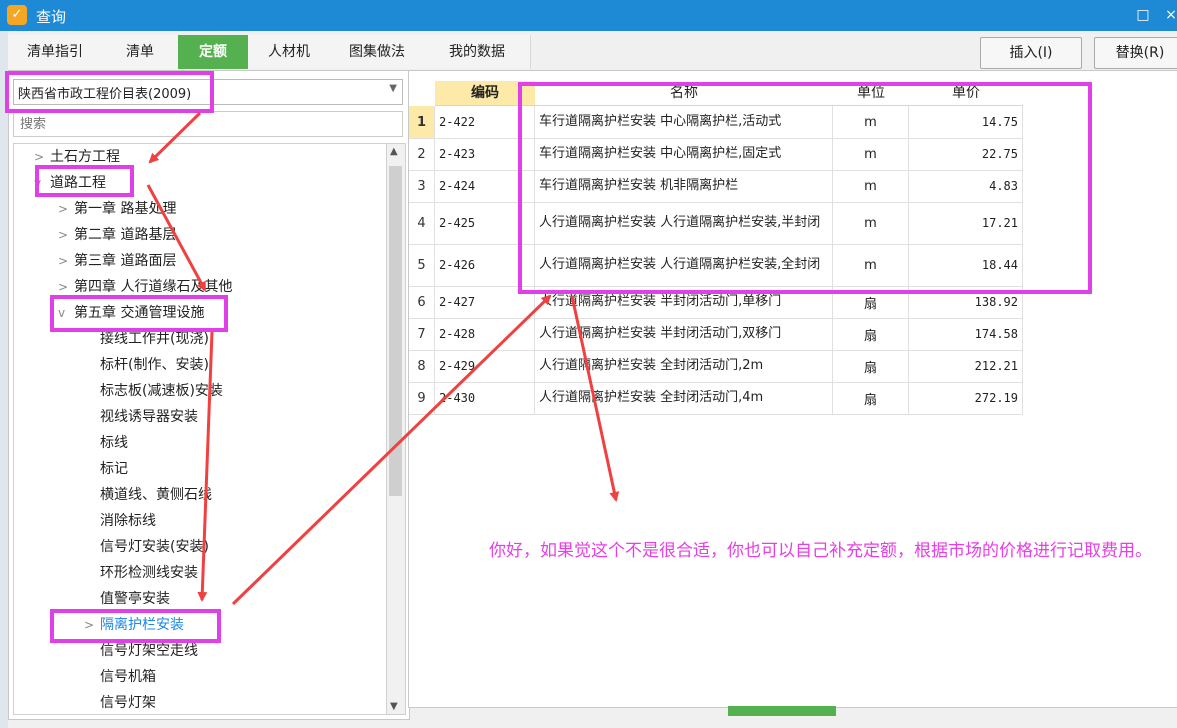 The height and width of the screenshot is (728, 1177). What do you see at coordinates (213, 52) in the screenshot?
I see `tab-quota: 定额` at bounding box center [213, 52].